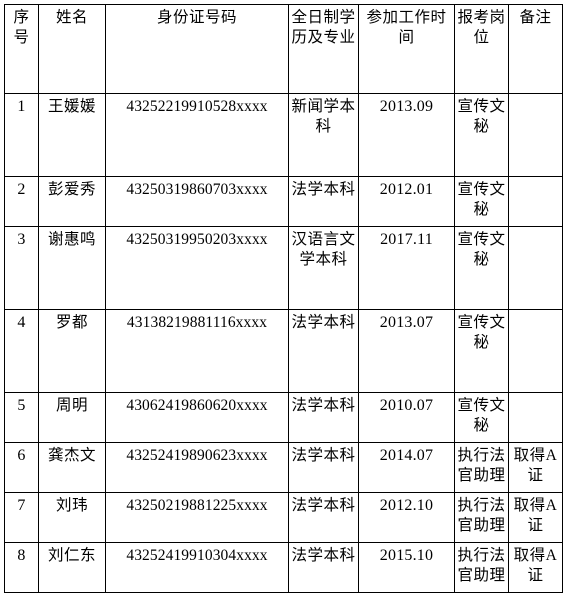 The image size is (566, 593). Describe the element at coordinates (21, 201) in the screenshot. I see `cell-sequence-number: 2` at that location.